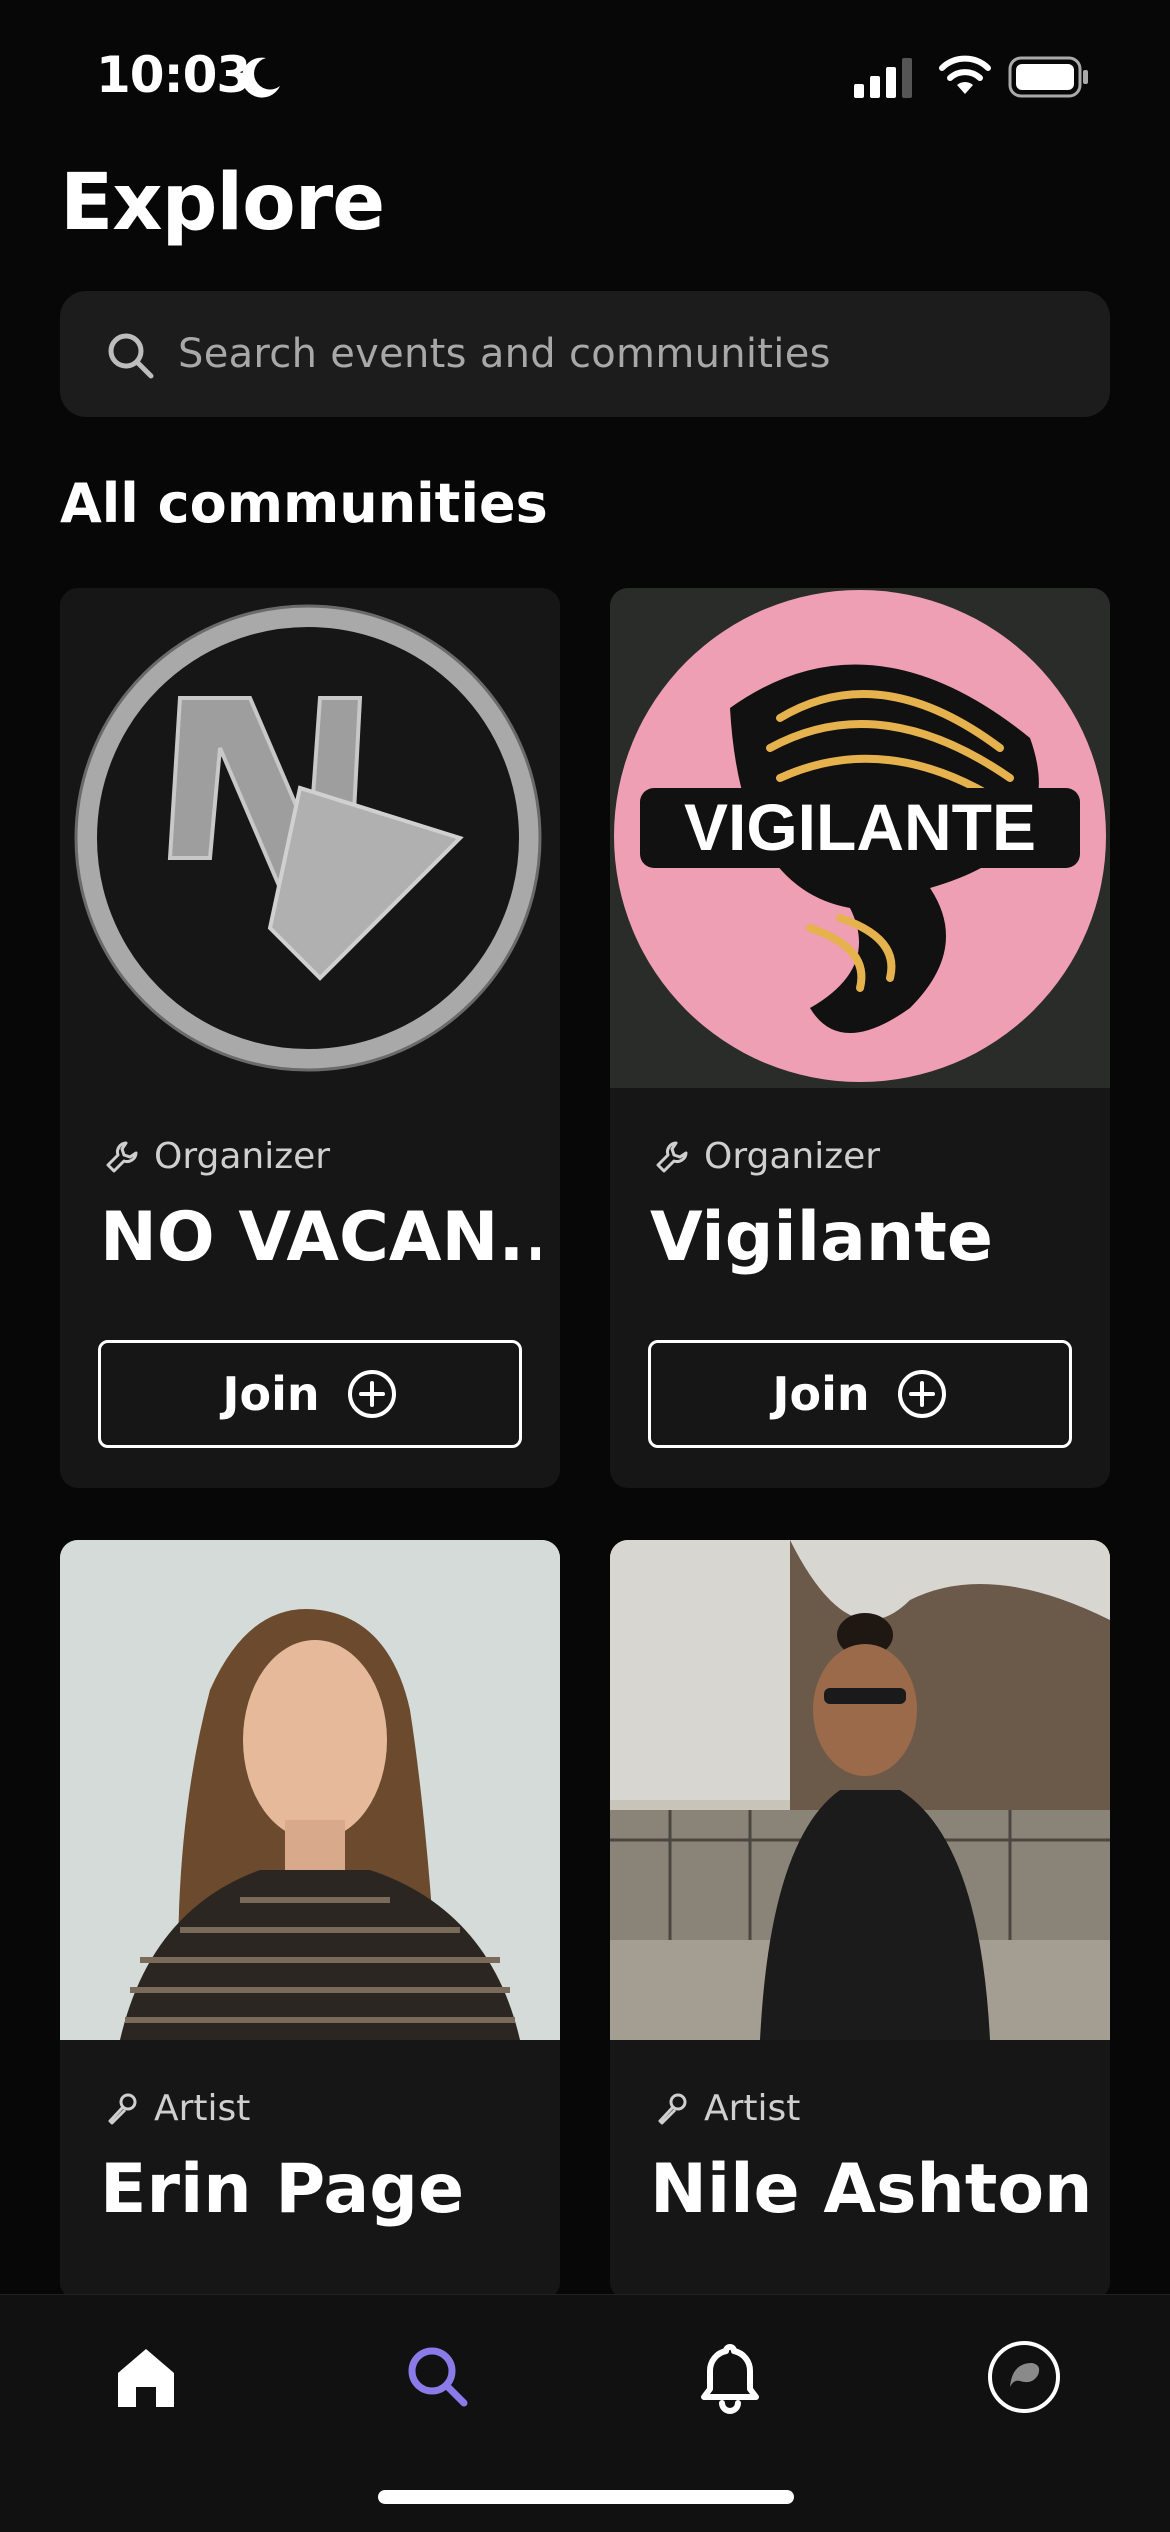 The image size is (1170, 2532). I want to click on community-logo, so click(310, 838).